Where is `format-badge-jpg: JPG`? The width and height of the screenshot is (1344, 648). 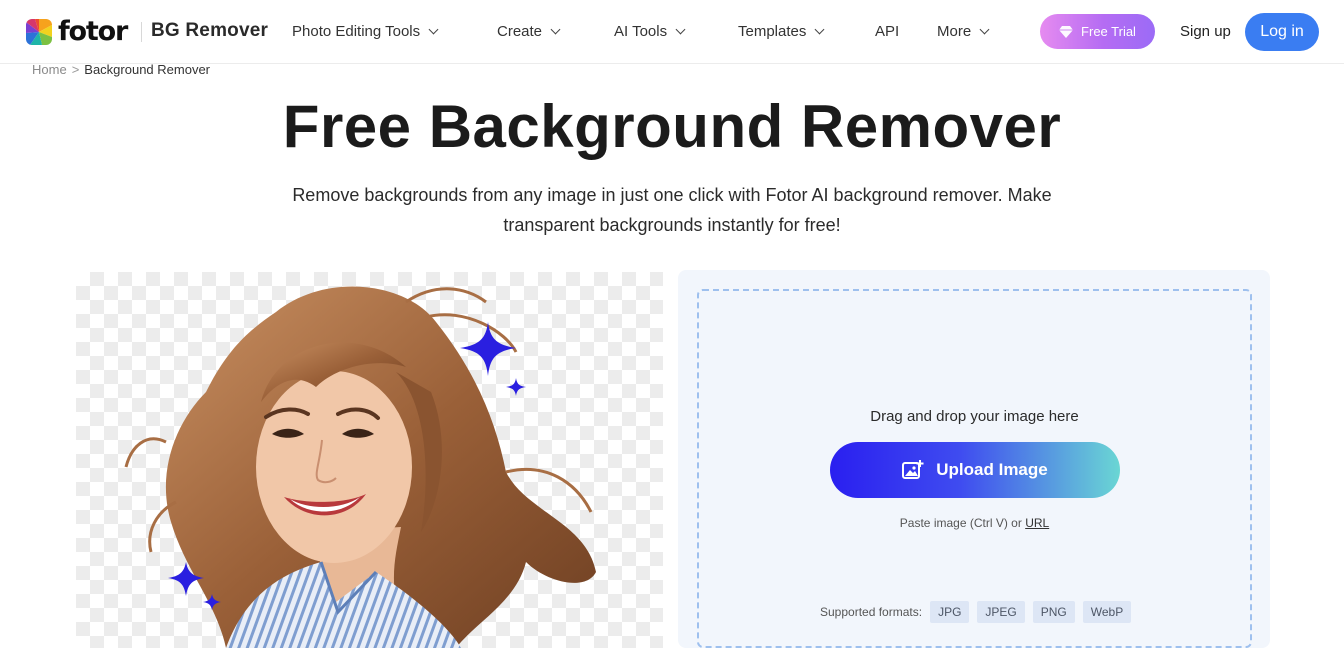 format-badge-jpg: JPG is located at coordinates (950, 612).